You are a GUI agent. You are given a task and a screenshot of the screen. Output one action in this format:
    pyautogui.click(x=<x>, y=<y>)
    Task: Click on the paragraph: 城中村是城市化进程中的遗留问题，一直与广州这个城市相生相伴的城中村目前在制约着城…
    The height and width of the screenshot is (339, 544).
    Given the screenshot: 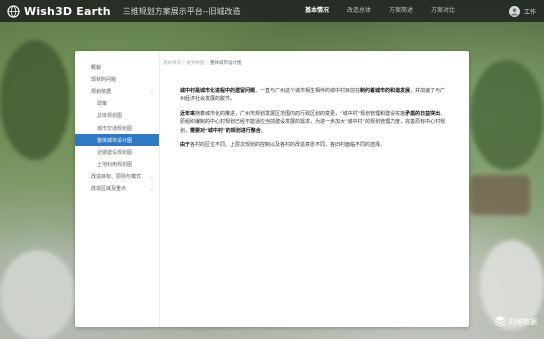 What is the action you would take?
    pyautogui.click(x=315, y=95)
    